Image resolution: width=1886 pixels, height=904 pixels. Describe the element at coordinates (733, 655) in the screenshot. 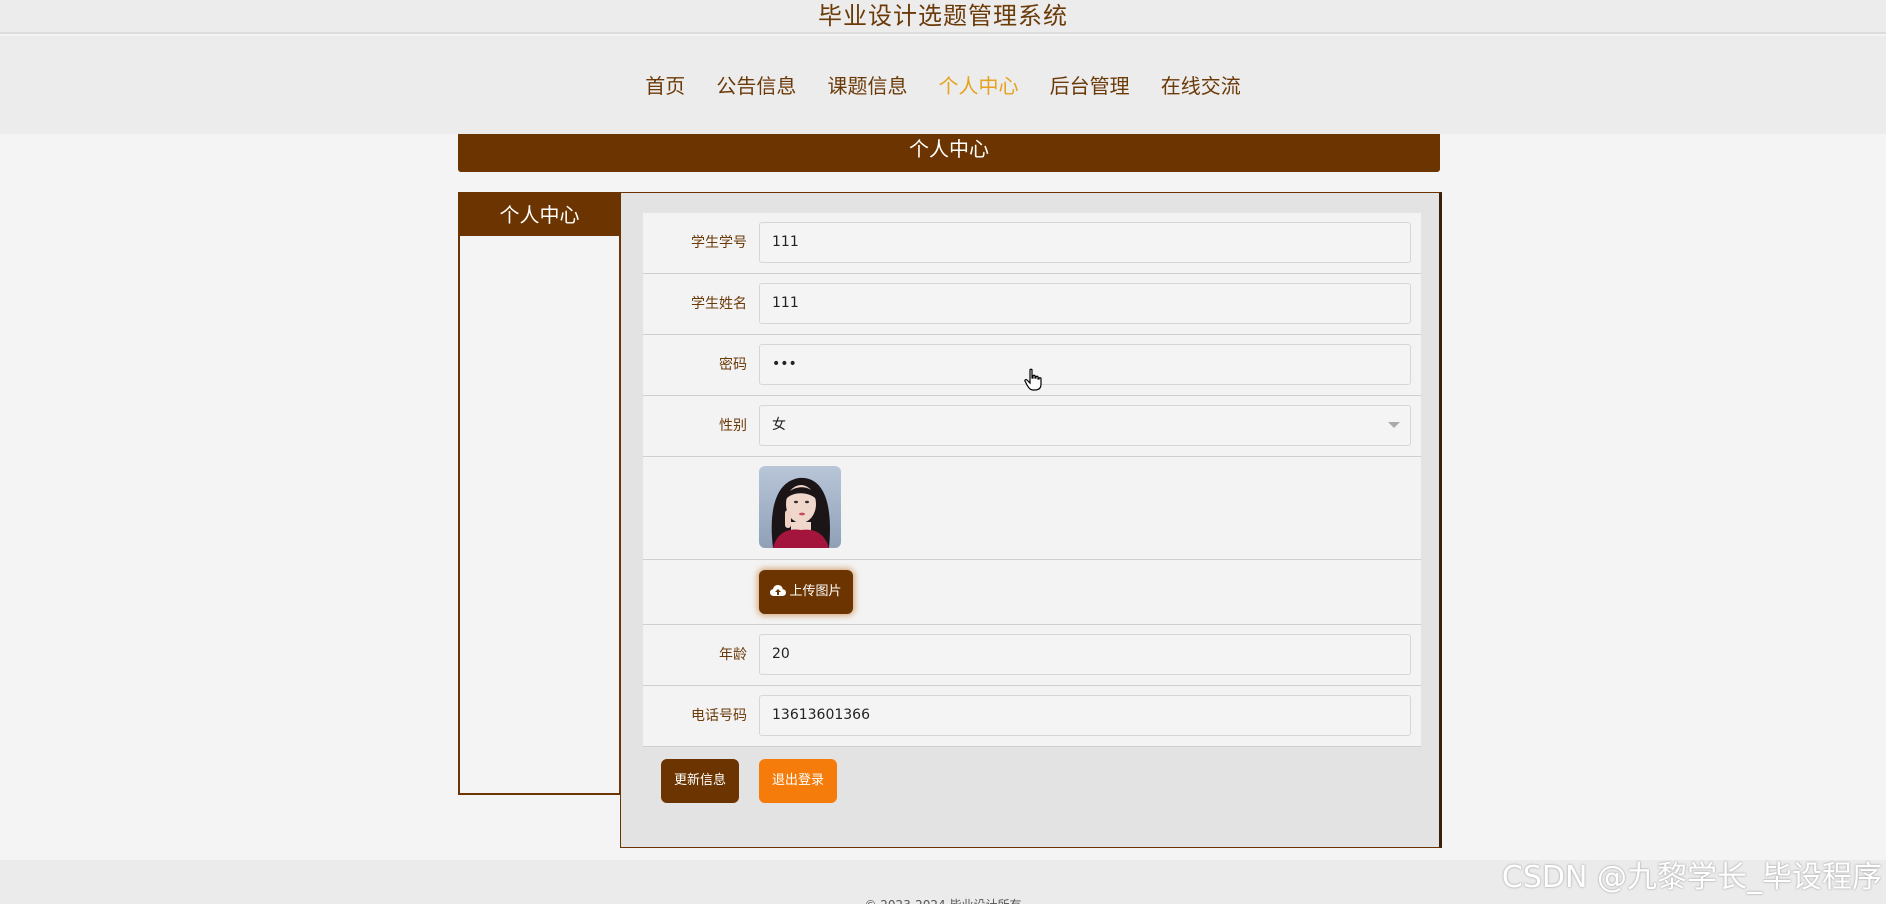

I see `age-label: 年龄` at that location.